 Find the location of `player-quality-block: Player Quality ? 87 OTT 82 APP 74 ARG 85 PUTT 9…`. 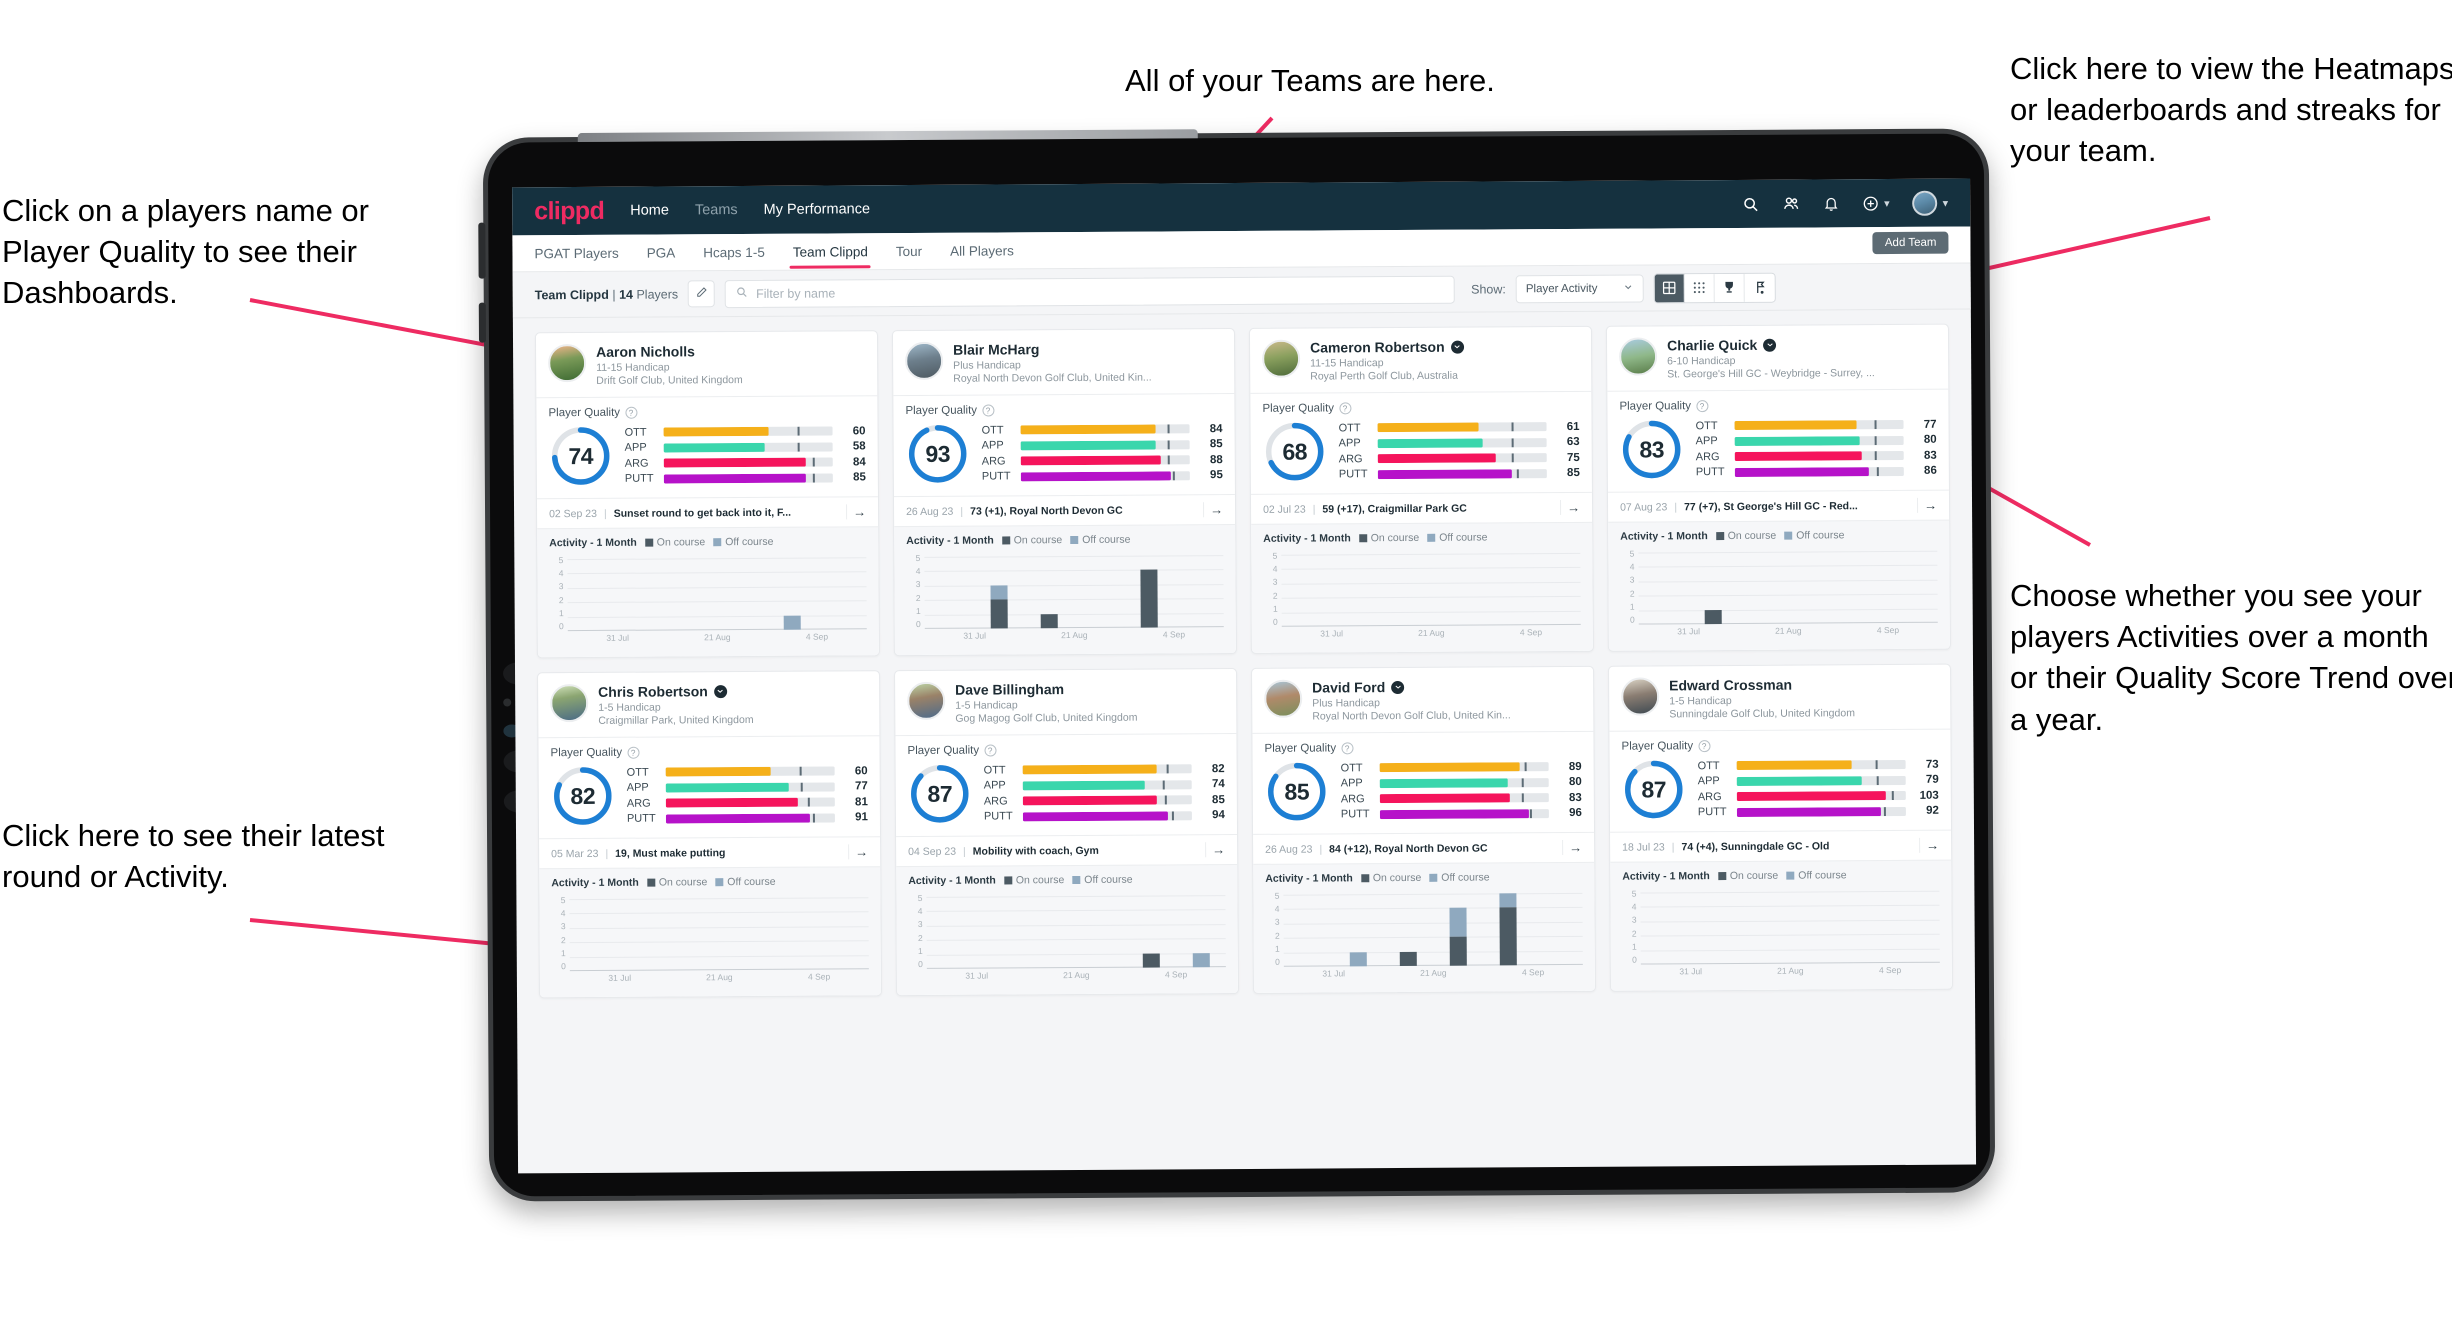

player-quality-block: Player Quality ? 87 OTT 82 APP 74 ARG 85 PUTT 9… is located at coordinates (1066, 785).